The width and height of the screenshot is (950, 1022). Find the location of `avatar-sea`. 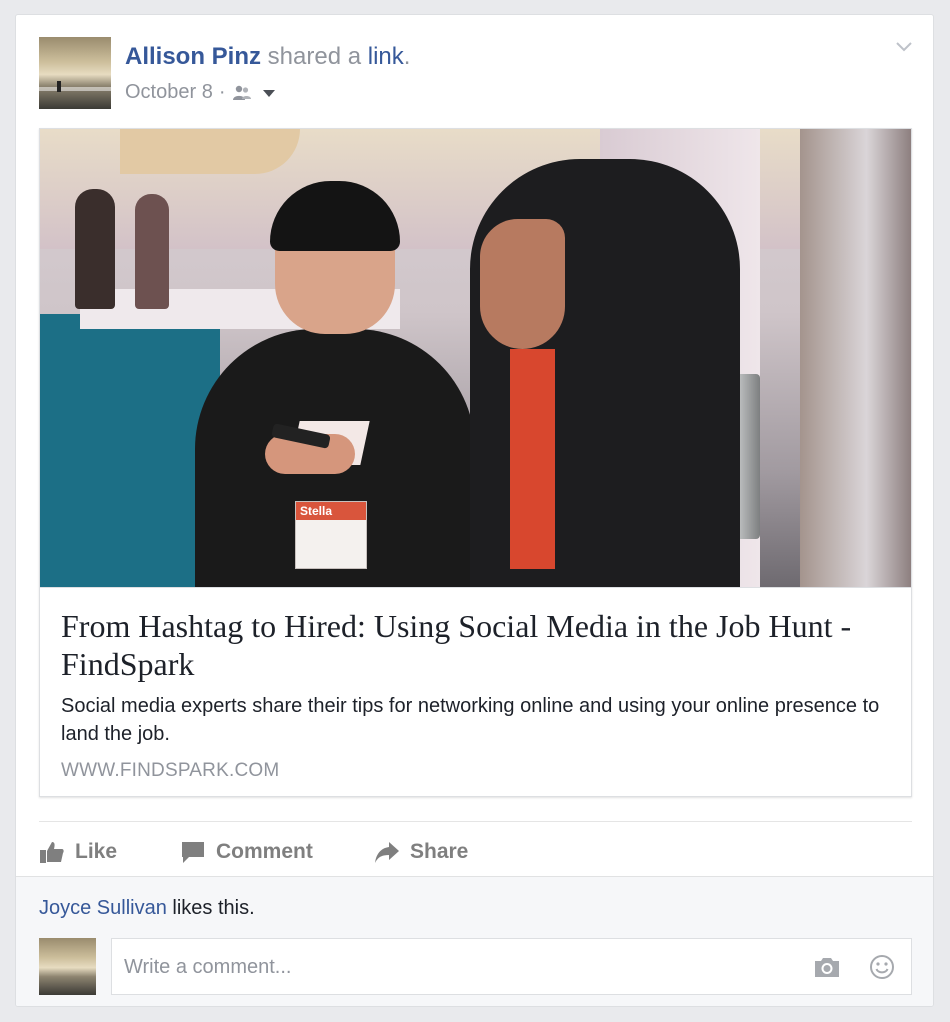

avatar-sea is located at coordinates (75, 89).